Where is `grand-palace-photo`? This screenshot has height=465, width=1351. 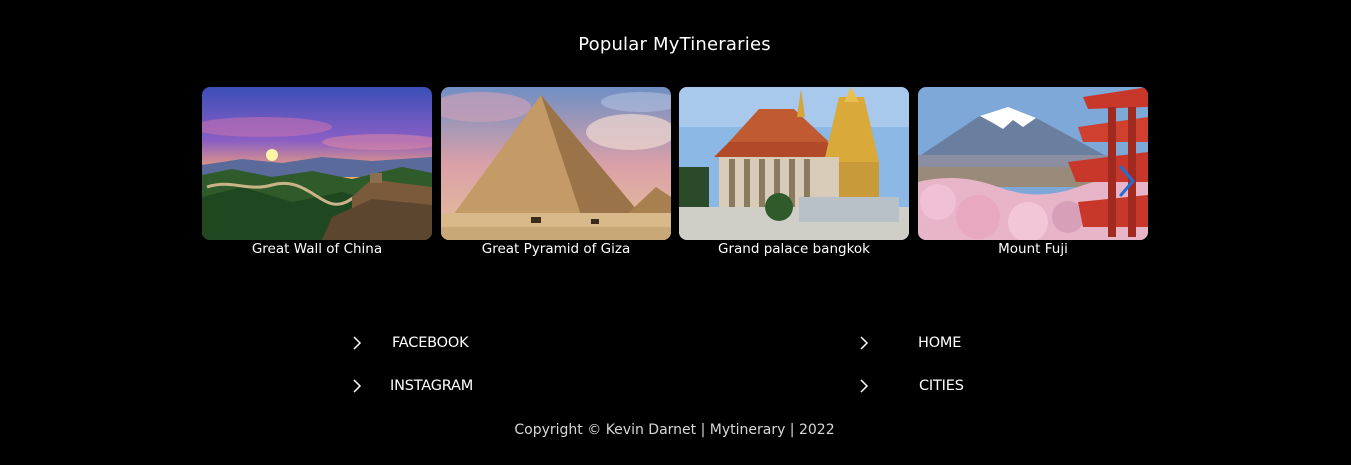 grand-palace-photo is located at coordinates (794, 163).